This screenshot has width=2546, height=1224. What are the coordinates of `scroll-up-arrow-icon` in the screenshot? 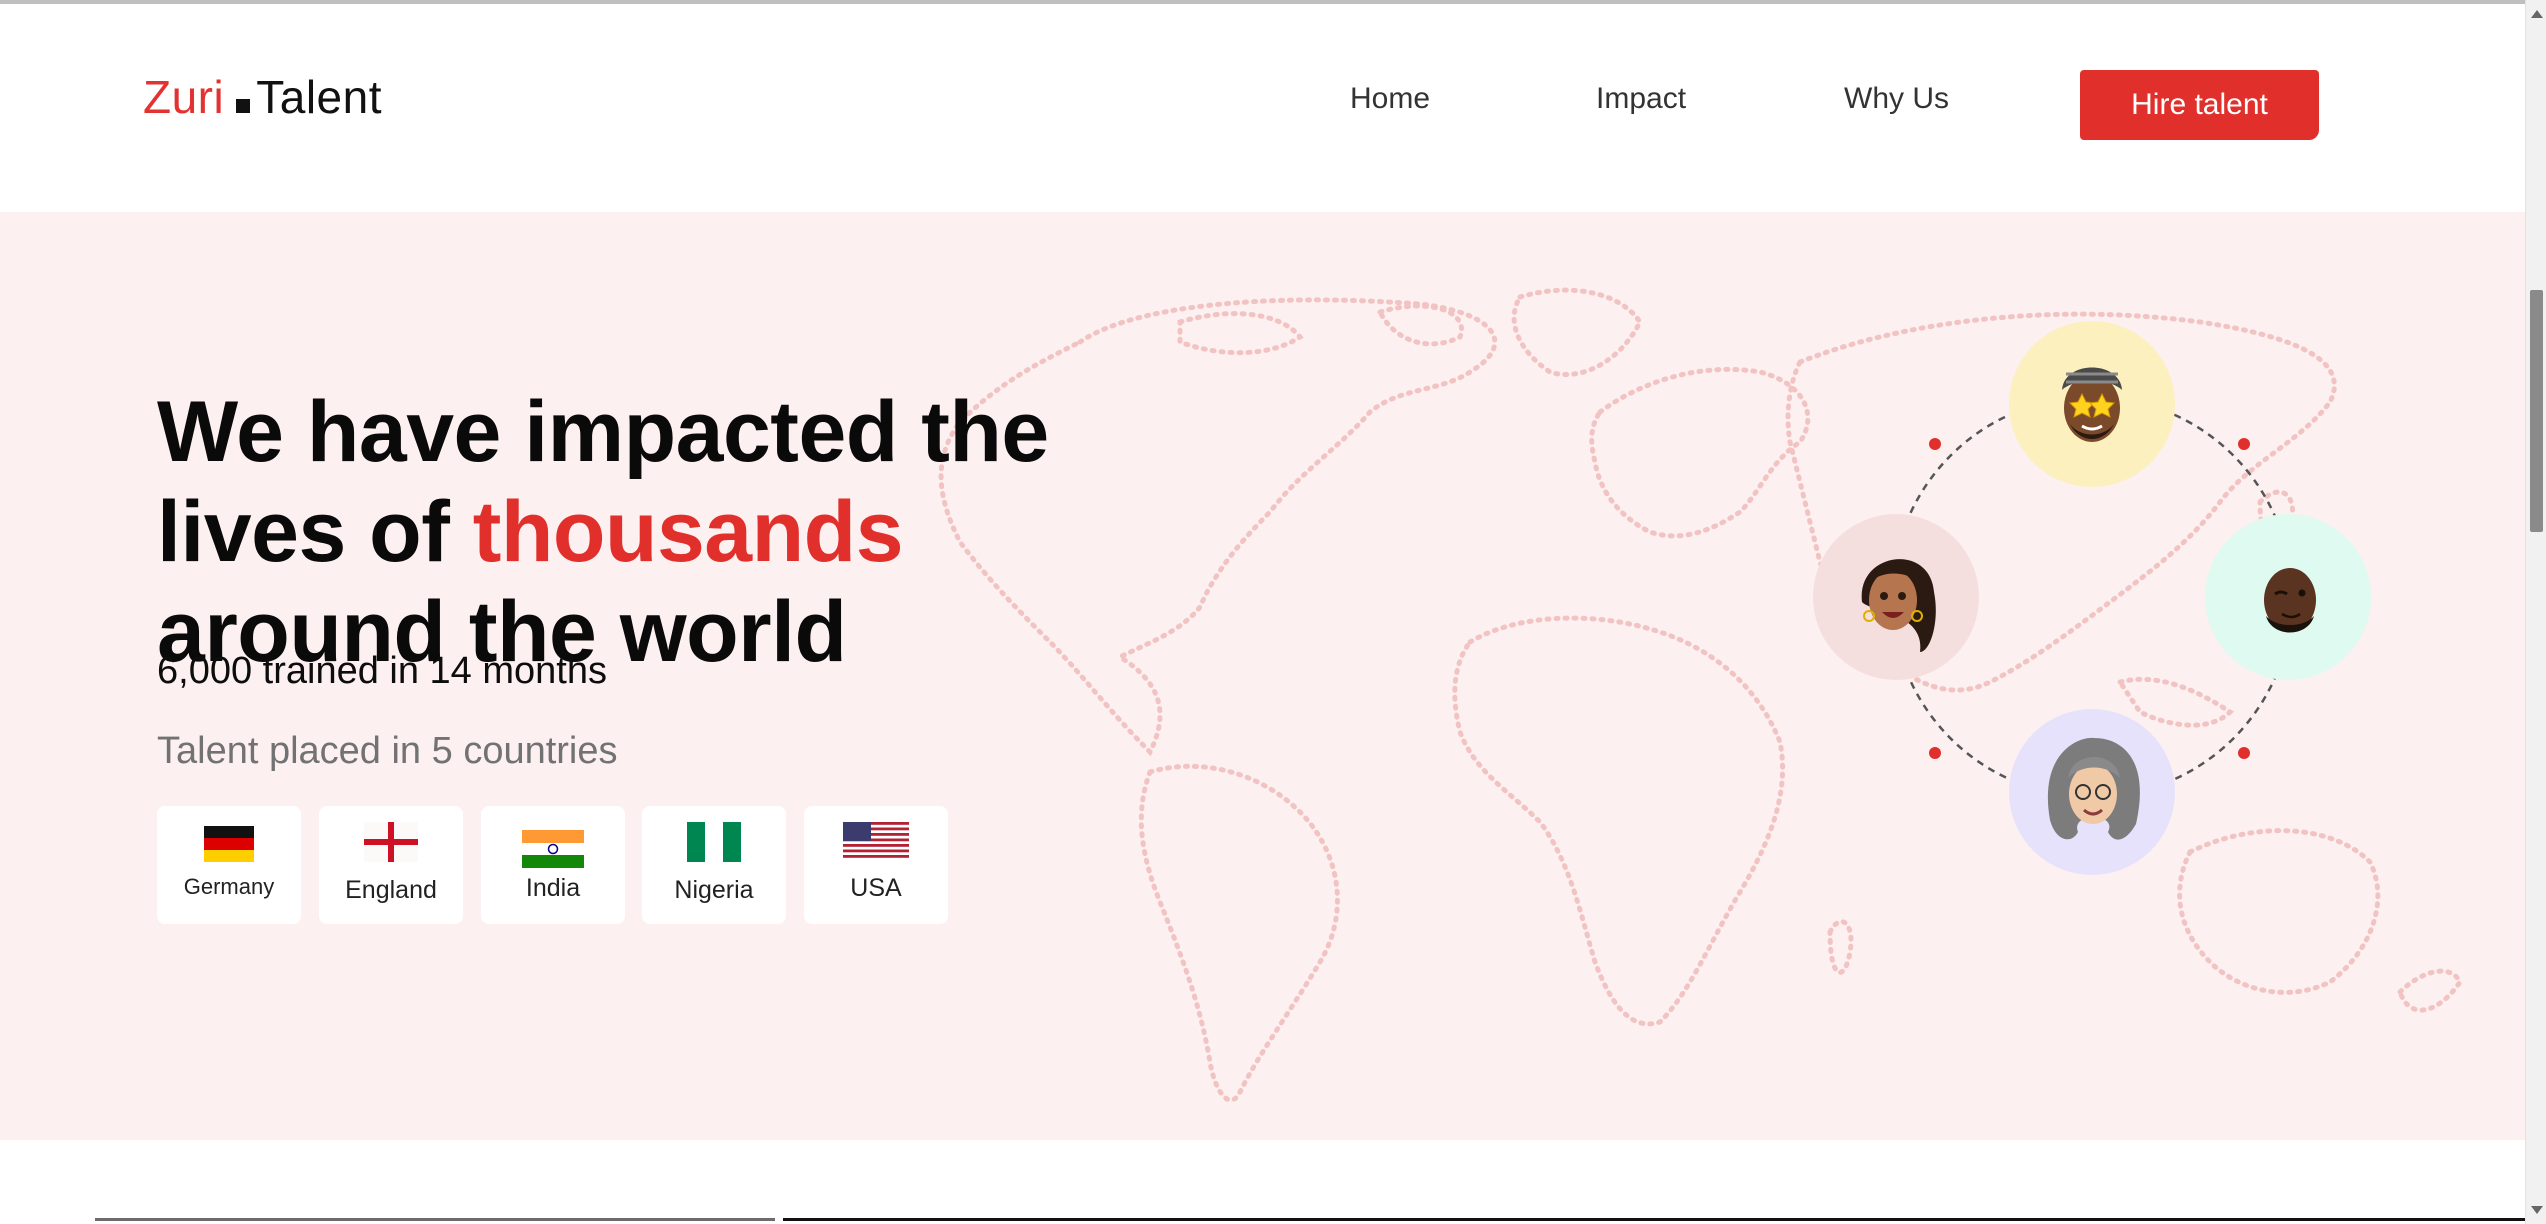 It's located at (2537, 14).